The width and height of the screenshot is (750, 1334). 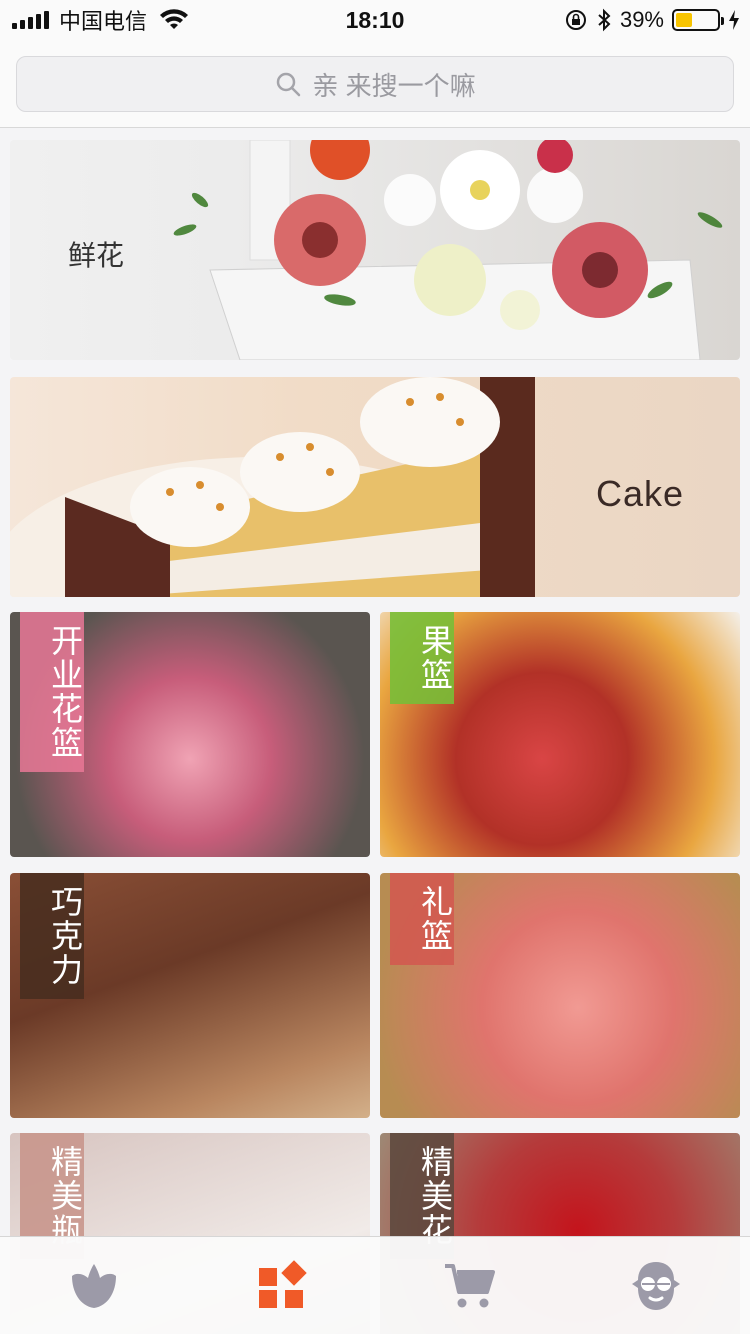 I want to click on category-icon, so click(x=283, y=1283).